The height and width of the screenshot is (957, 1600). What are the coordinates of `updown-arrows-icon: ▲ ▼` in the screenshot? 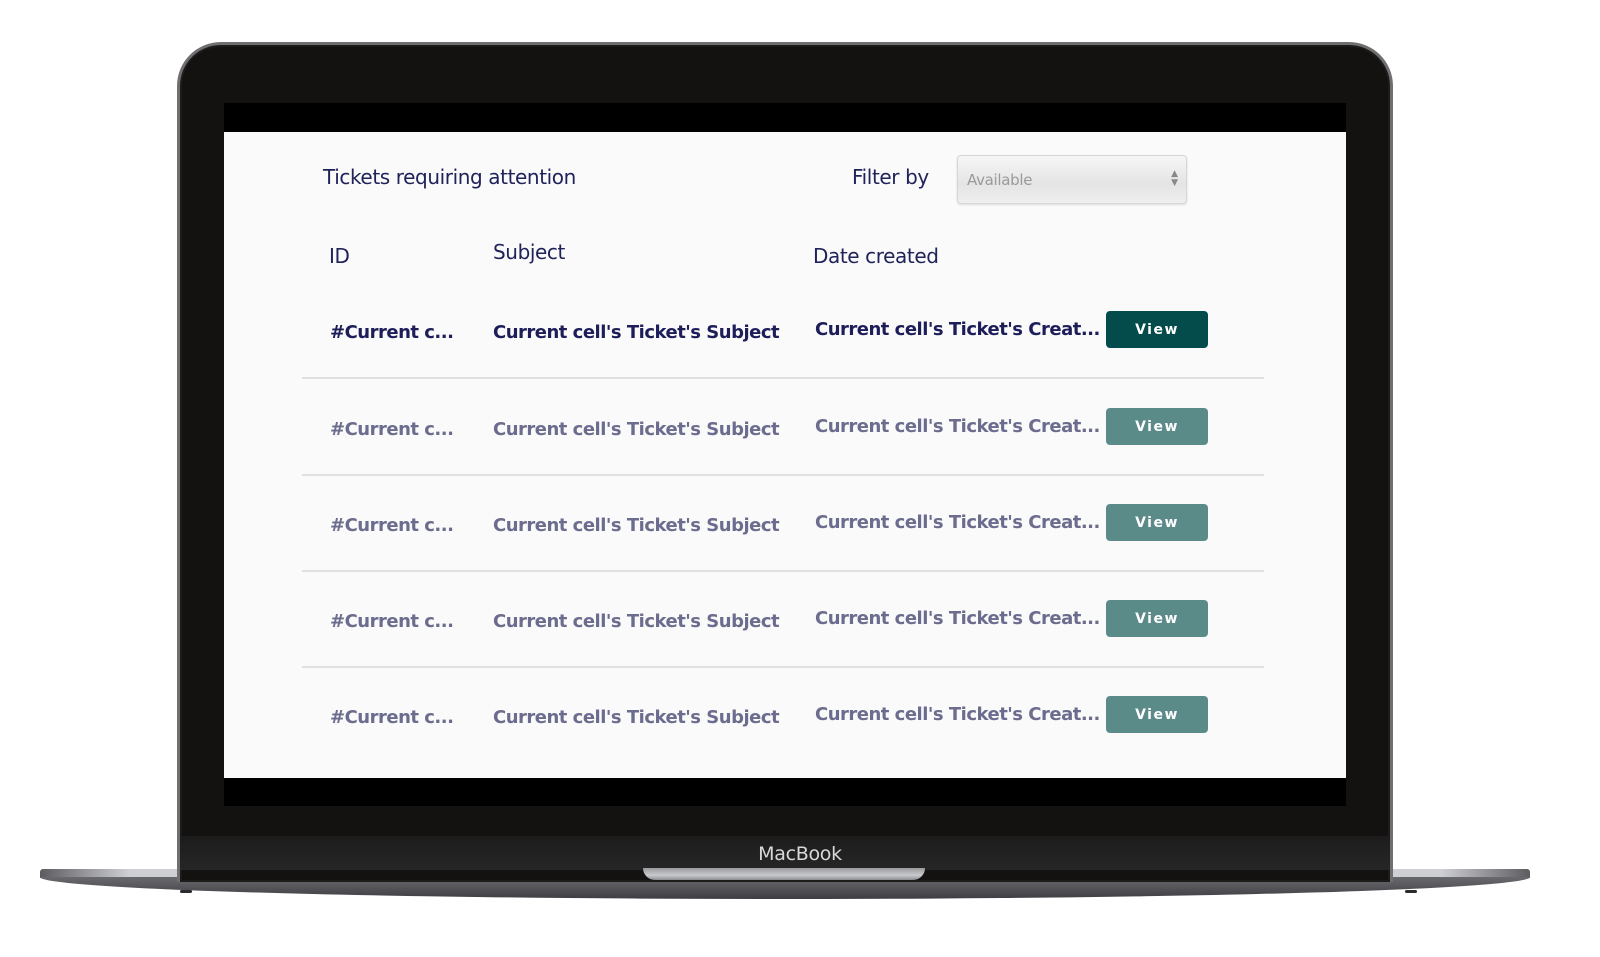 It's located at (1174, 178).